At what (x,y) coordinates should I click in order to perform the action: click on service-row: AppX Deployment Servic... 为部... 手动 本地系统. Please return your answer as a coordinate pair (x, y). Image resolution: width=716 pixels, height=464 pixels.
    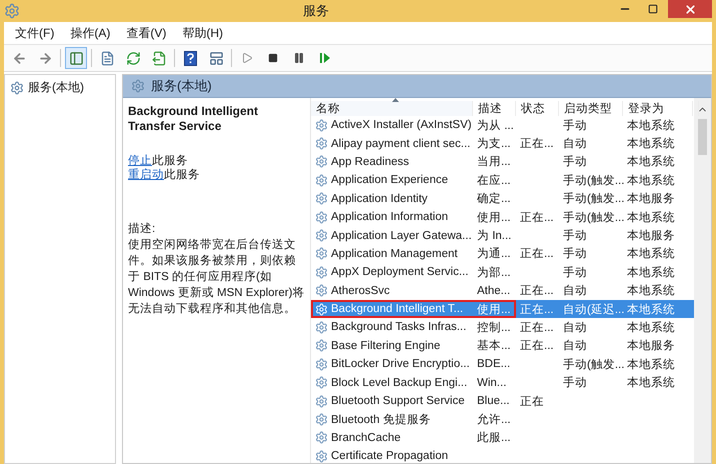
    Looking at the image, I should click on (502, 272).